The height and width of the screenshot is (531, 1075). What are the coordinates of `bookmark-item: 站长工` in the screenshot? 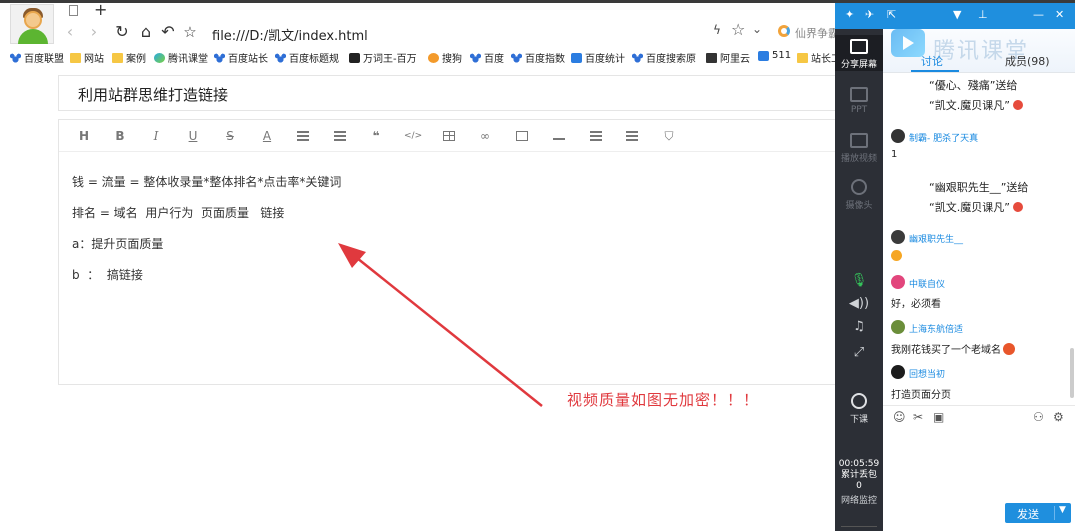 It's located at (816, 57).